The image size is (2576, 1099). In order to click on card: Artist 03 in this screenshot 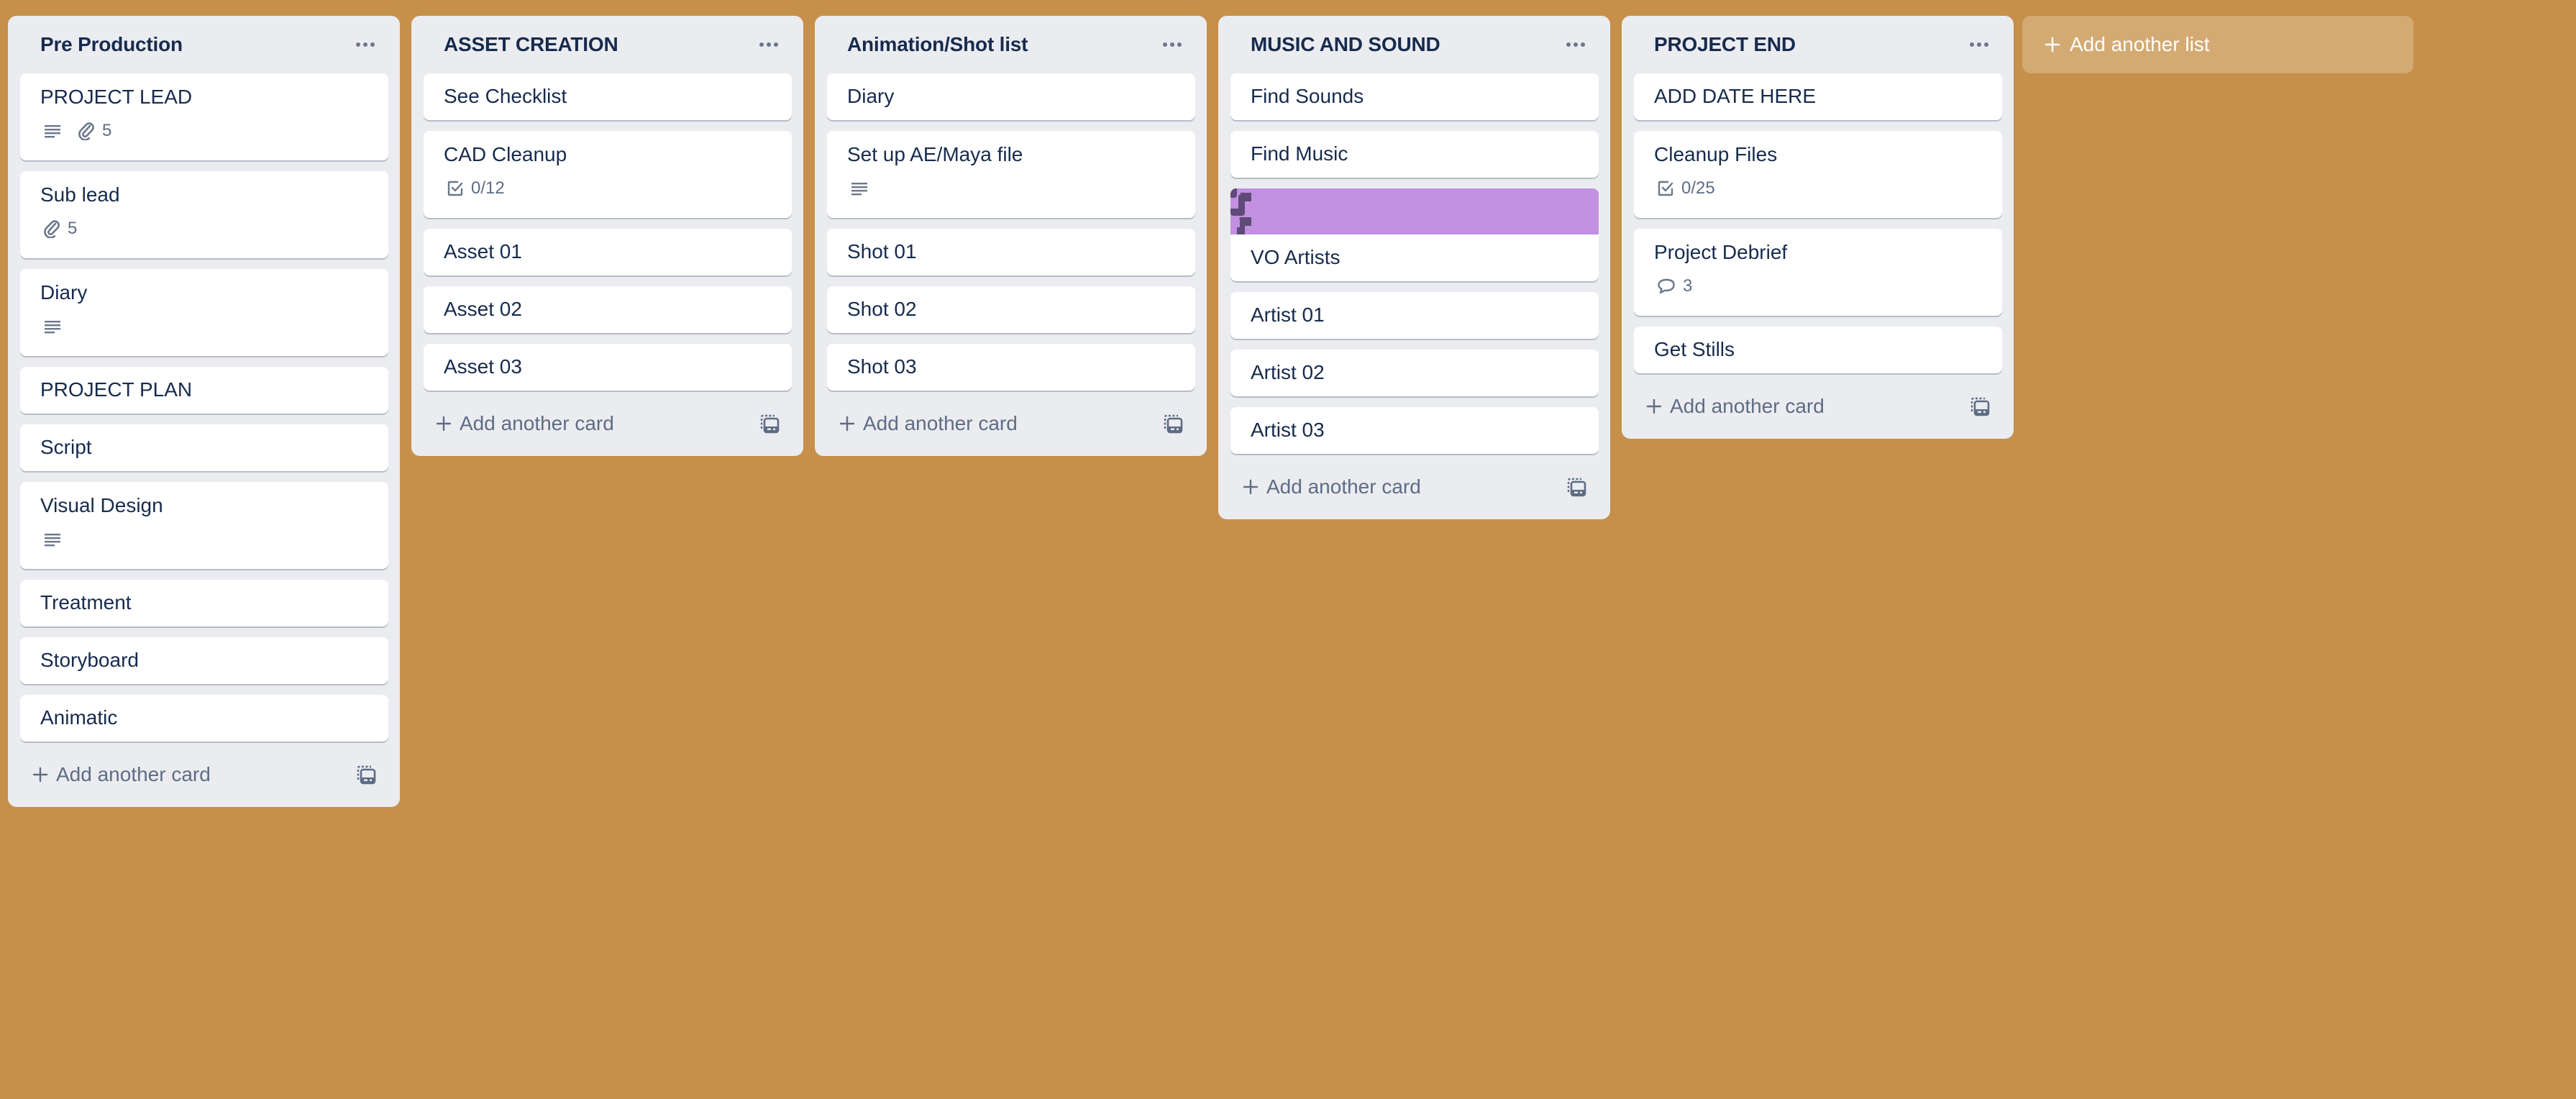, I will do `click(1414, 430)`.